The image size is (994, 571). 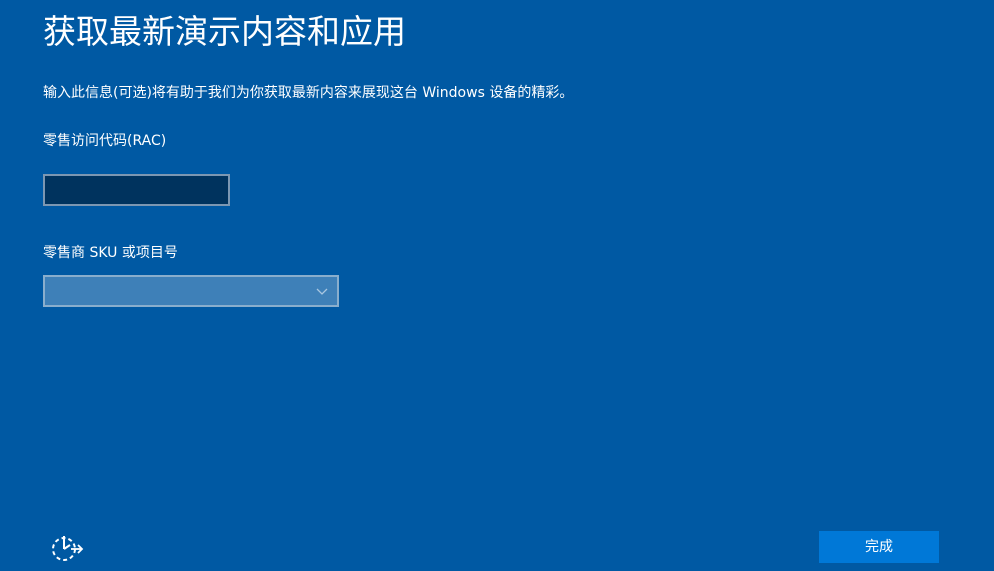 I want to click on rac-label: 零售访问代码(RAC), so click(x=105, y=141).